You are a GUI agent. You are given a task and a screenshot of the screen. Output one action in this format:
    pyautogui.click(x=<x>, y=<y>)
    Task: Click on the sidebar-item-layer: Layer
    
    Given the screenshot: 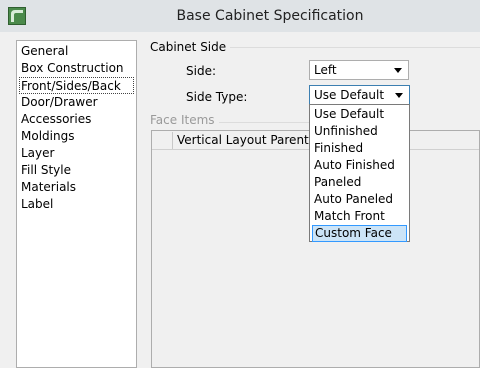 What is the action you would take?
    pyautogui.click(x=36, y=153)
    